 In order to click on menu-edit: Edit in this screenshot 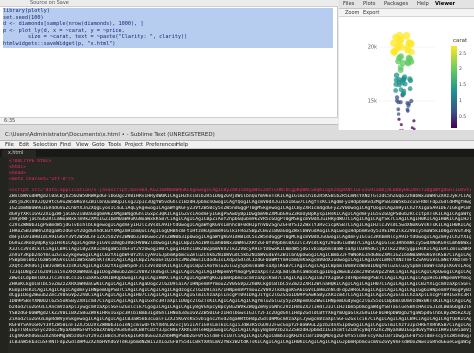, I will do `click(24, 145)`.